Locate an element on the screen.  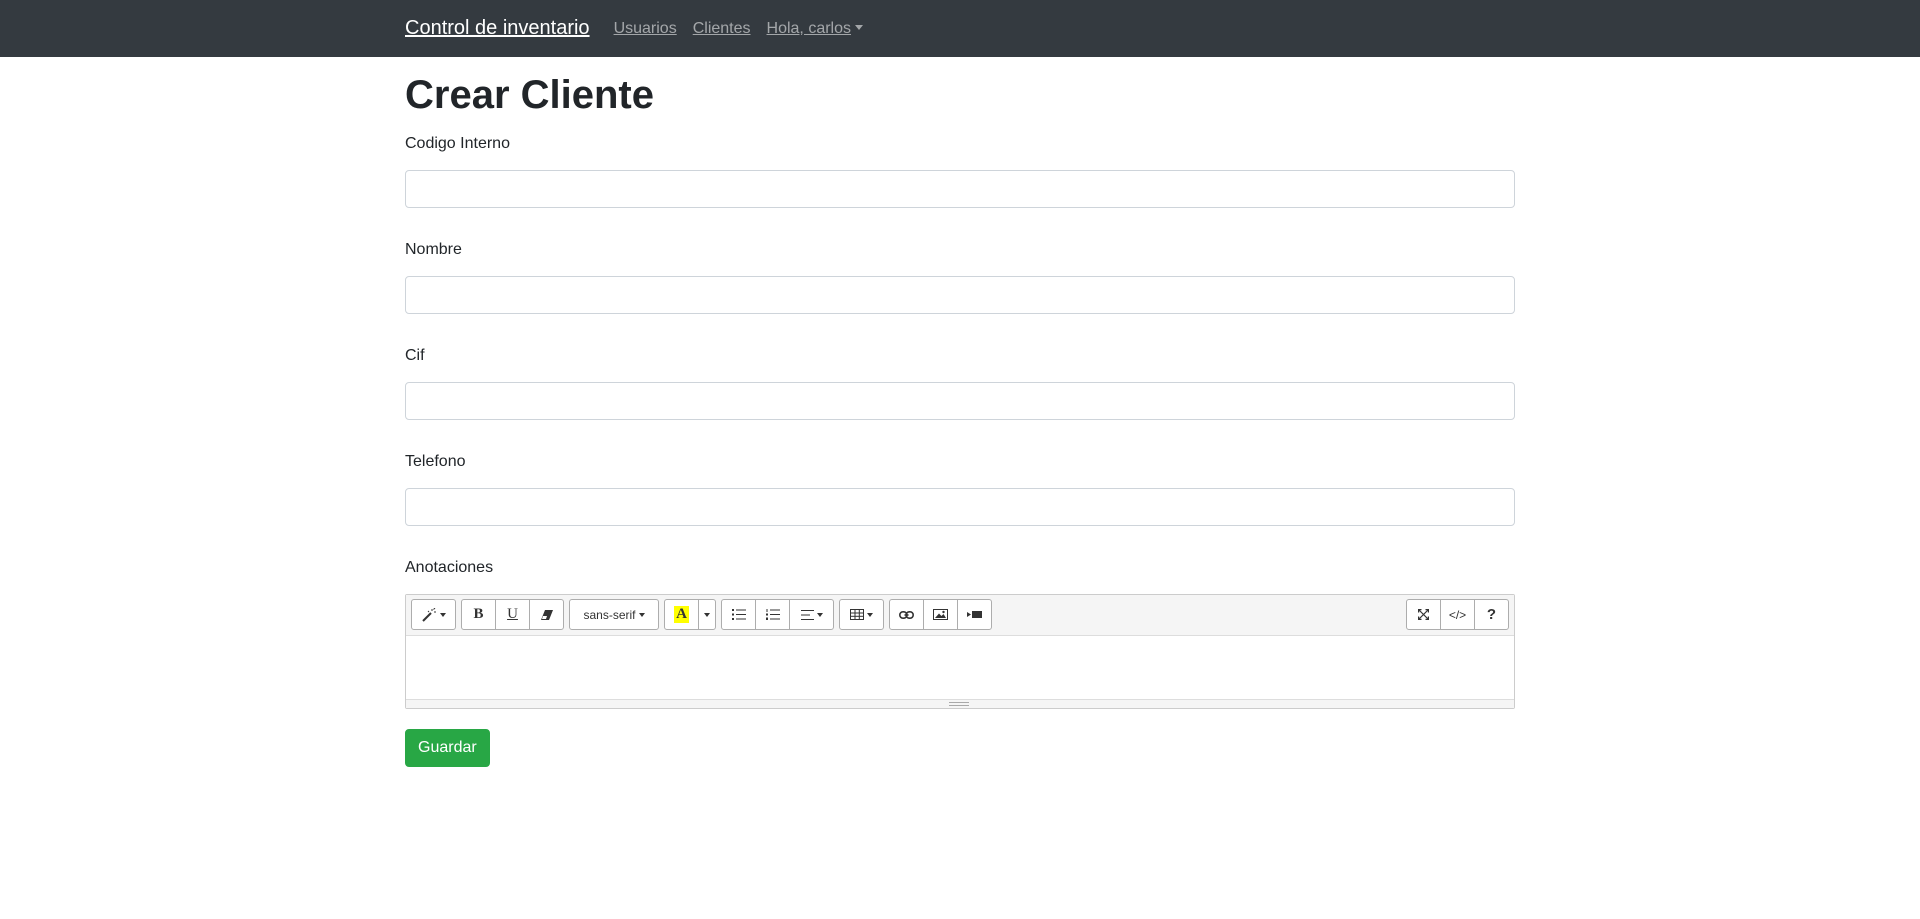
nombre-label: Nombre is located at coordinates (433, 249).